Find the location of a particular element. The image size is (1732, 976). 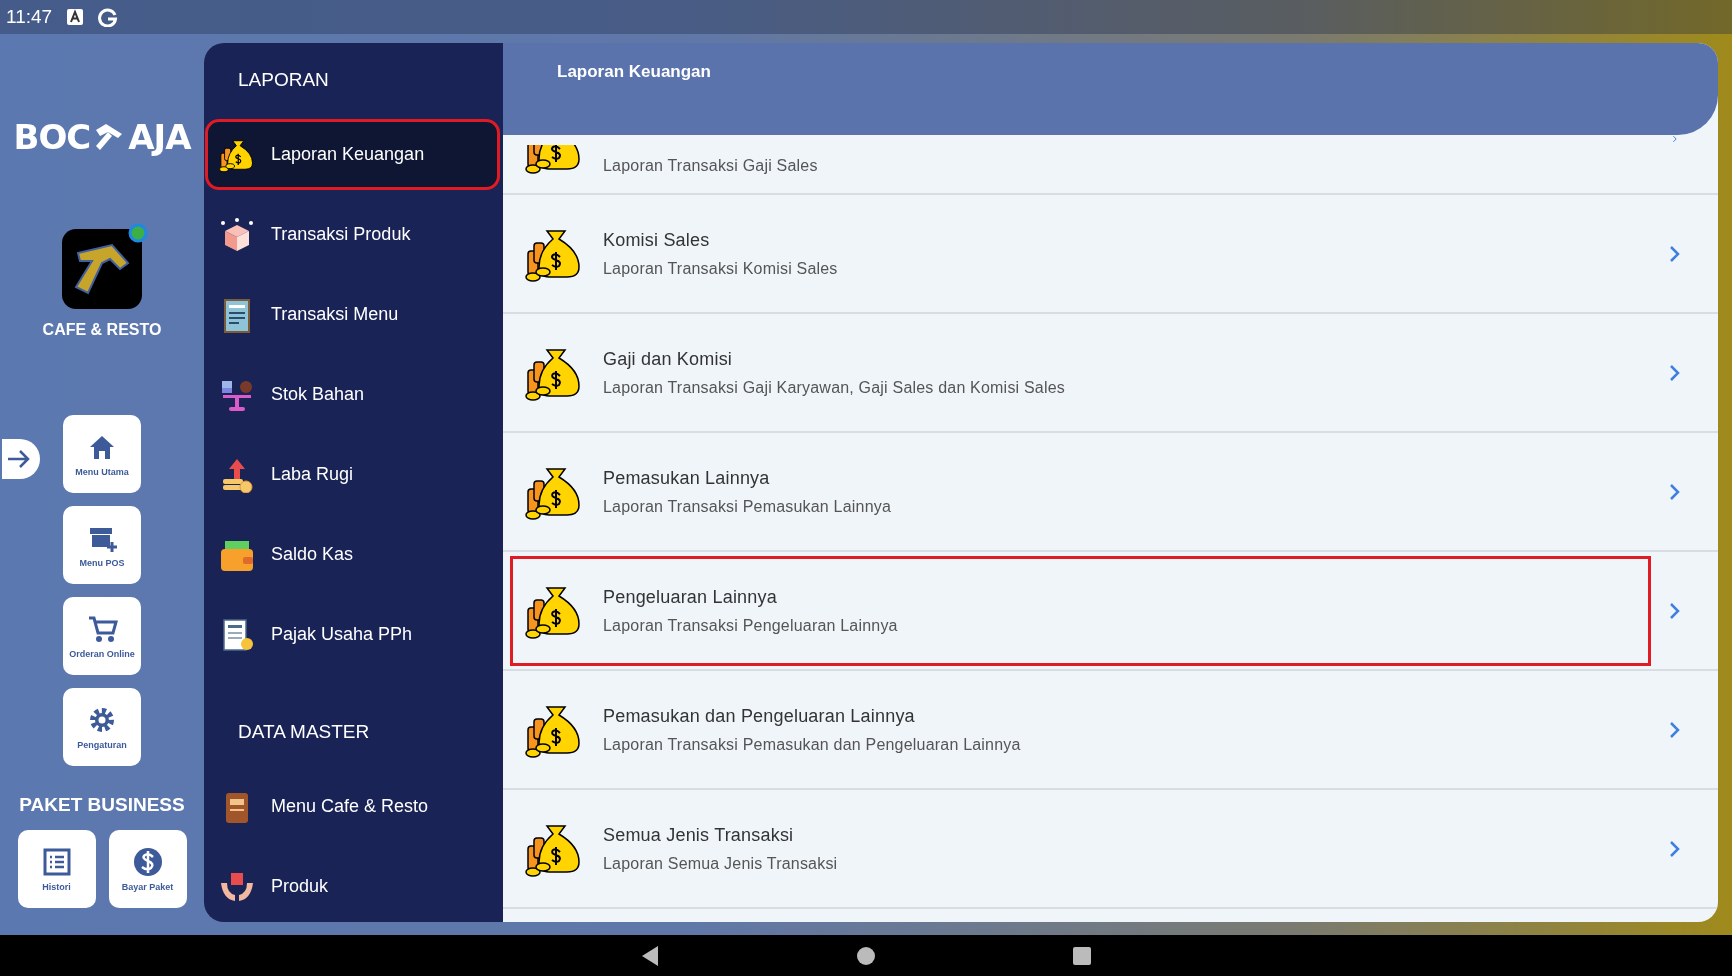

nav-item: Transaksi Menu is located at coordinates (352, 314).